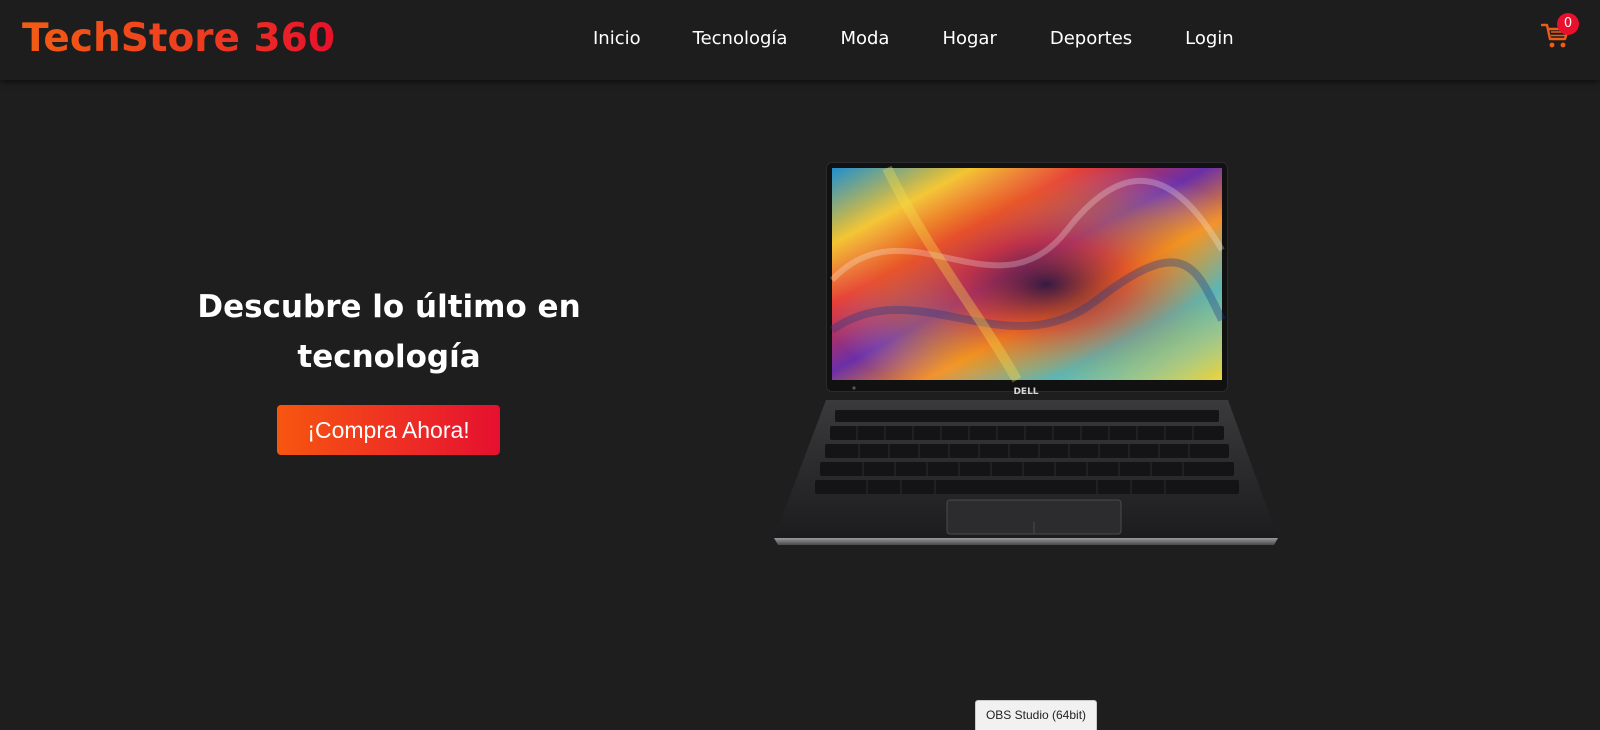 This screenshot has width=1600, height=730. Describe the element at coordinates (1036, 715) in the screenshot. I see `taskbar-tooltip: OBS Studio (64bit)` at that location.